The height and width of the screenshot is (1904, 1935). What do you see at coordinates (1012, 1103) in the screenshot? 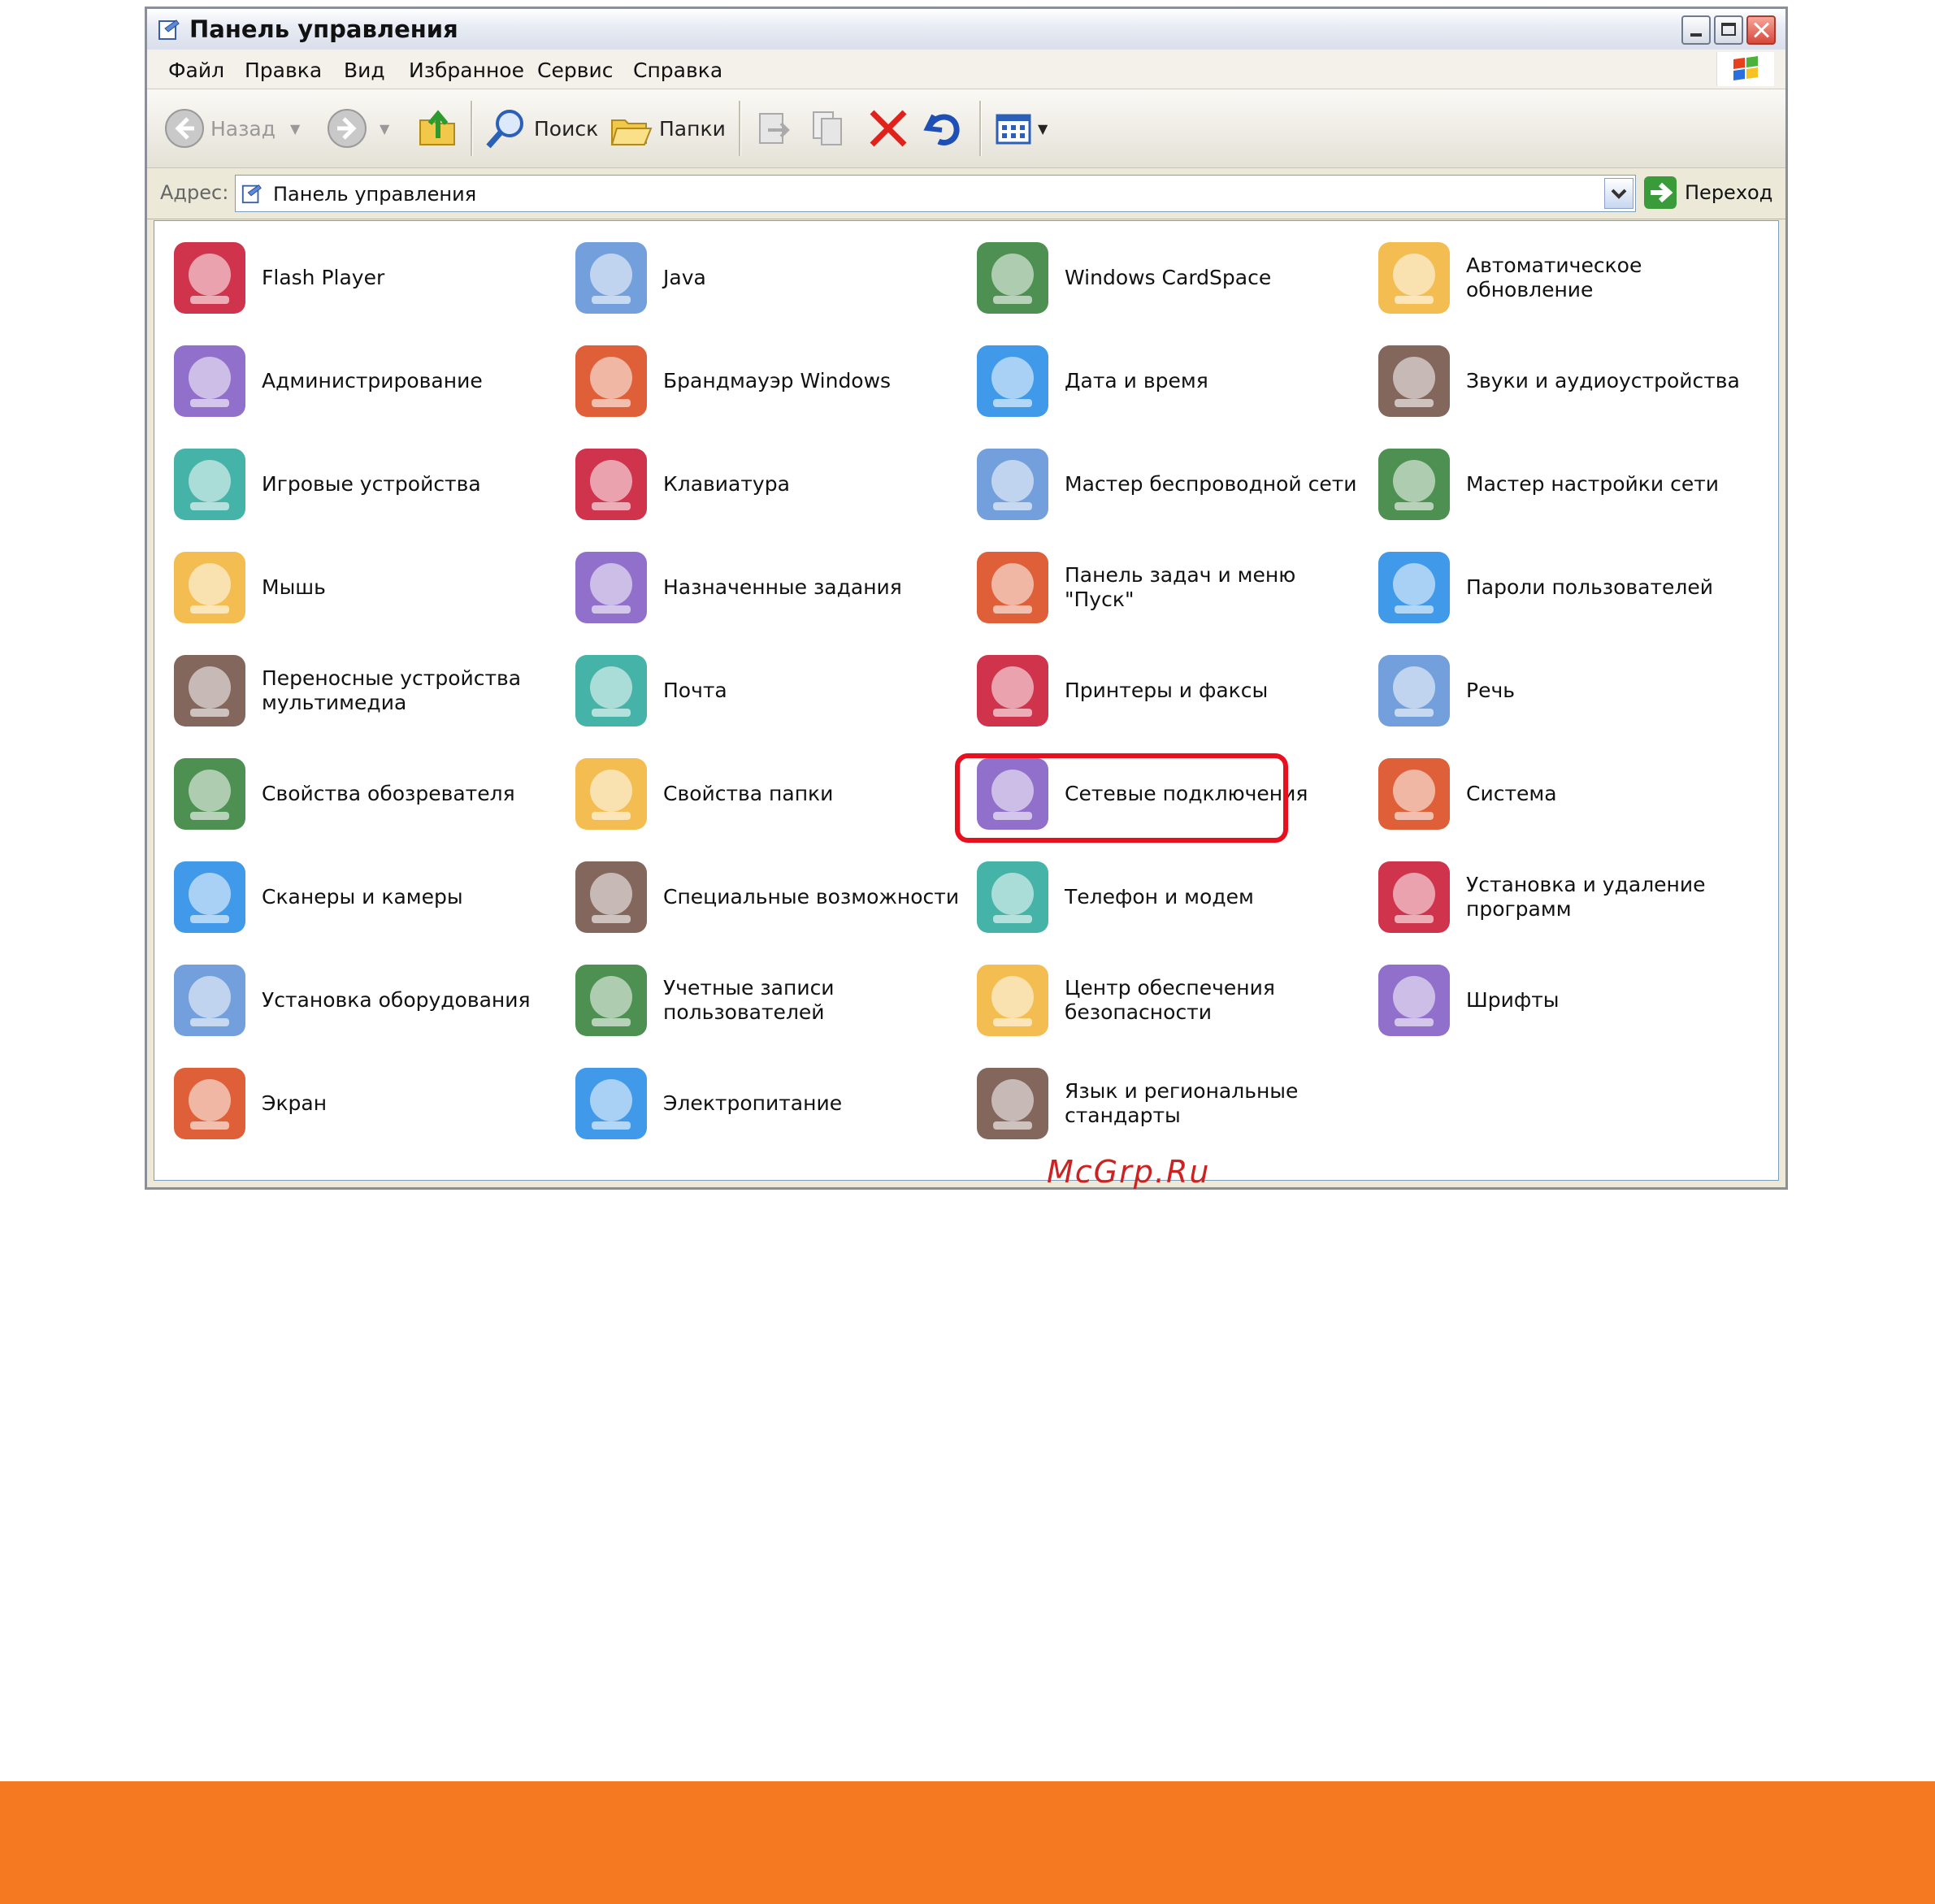
I see `regional-icon` at bounding box center [1012, 1103].